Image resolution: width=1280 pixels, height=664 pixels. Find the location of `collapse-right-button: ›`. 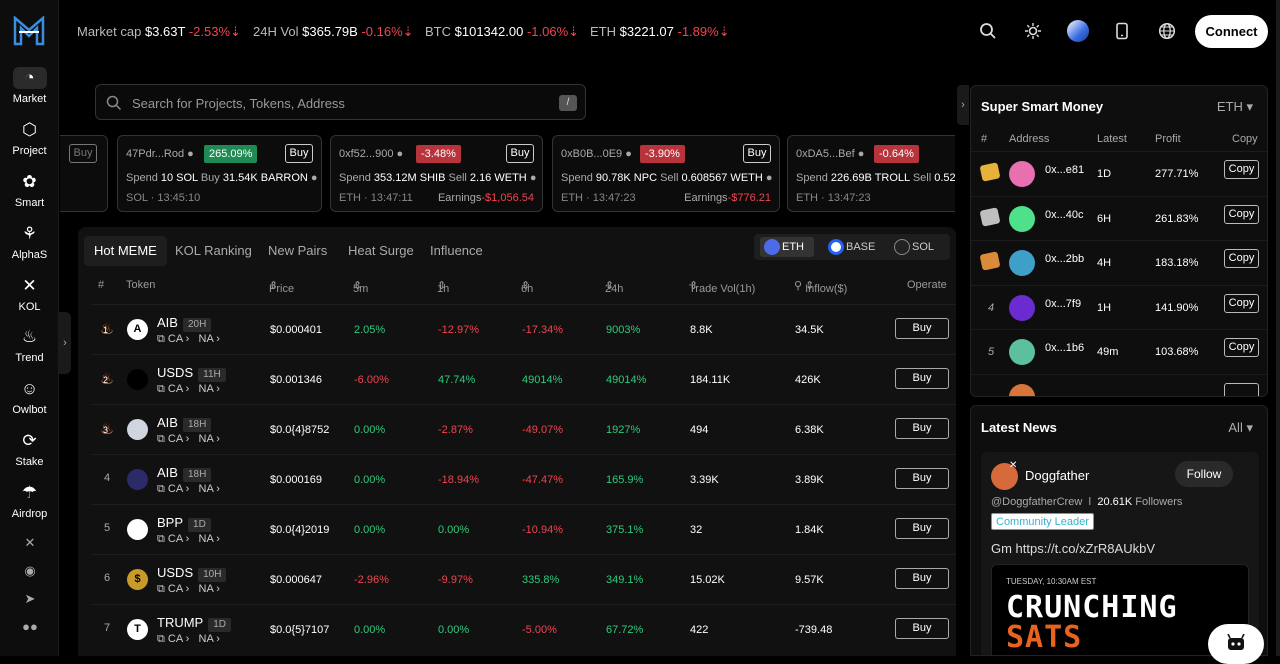

collapse-right-button: › is located at coordinates (963, 105).